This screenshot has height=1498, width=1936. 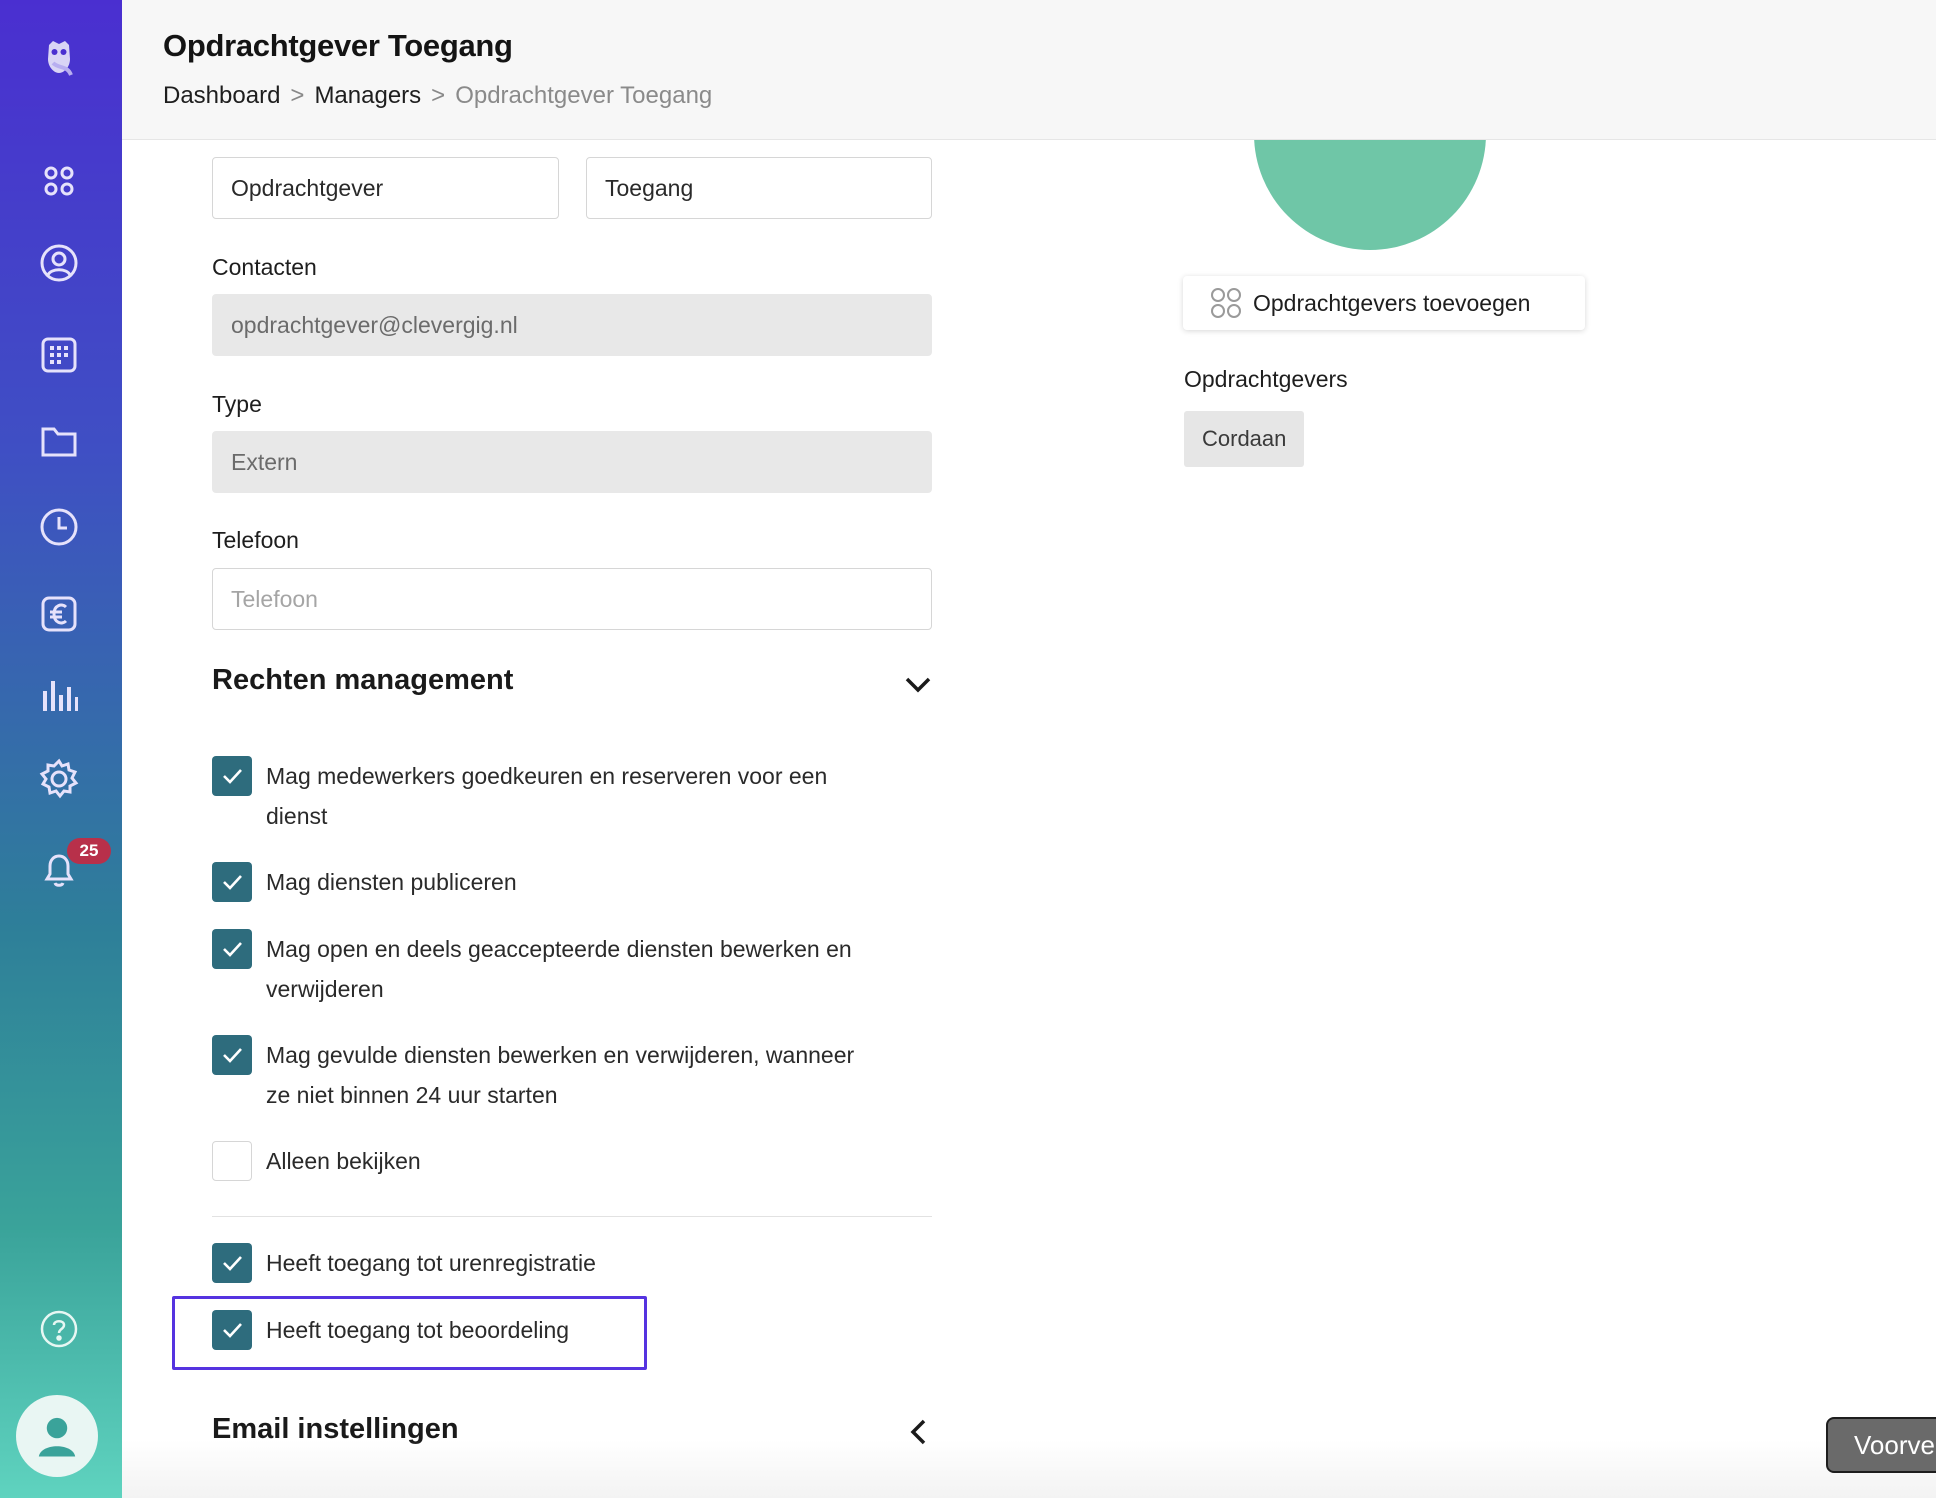 I want to click on help-icon, so click(x=59, y=1329).